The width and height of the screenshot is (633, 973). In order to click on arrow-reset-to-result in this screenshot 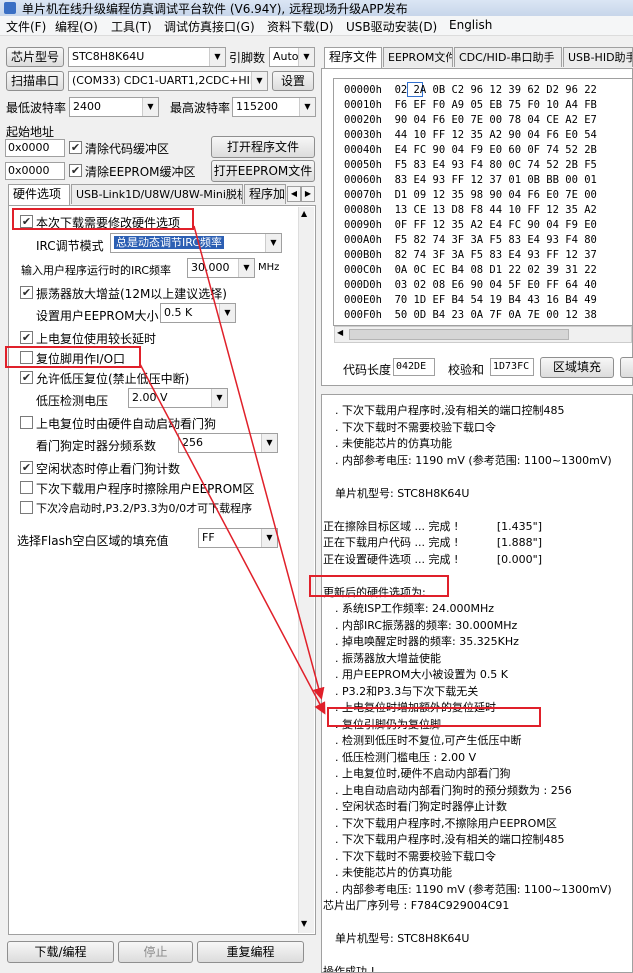, I will do `click(232, 539)`.